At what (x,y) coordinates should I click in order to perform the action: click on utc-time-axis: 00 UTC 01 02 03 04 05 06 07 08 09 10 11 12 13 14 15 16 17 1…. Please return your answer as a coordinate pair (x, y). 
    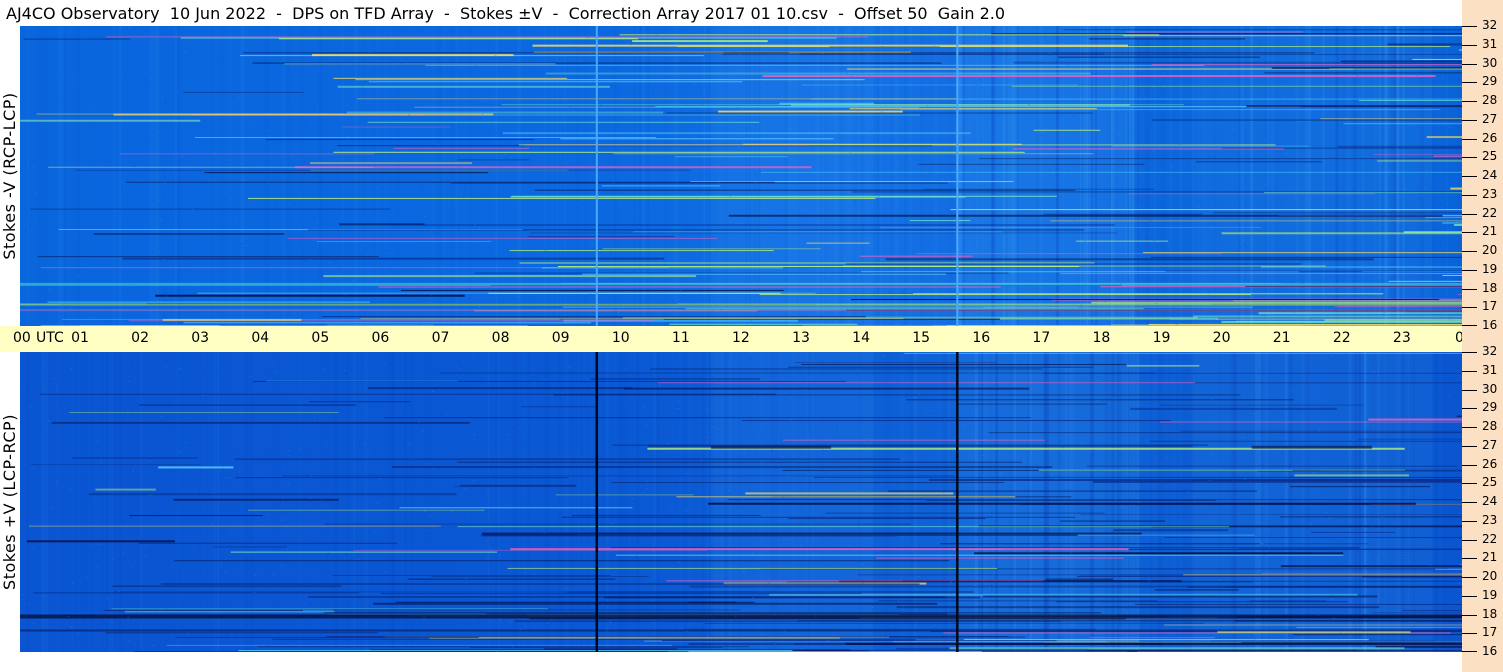
    Looking at the image, I should click on (751, 339).